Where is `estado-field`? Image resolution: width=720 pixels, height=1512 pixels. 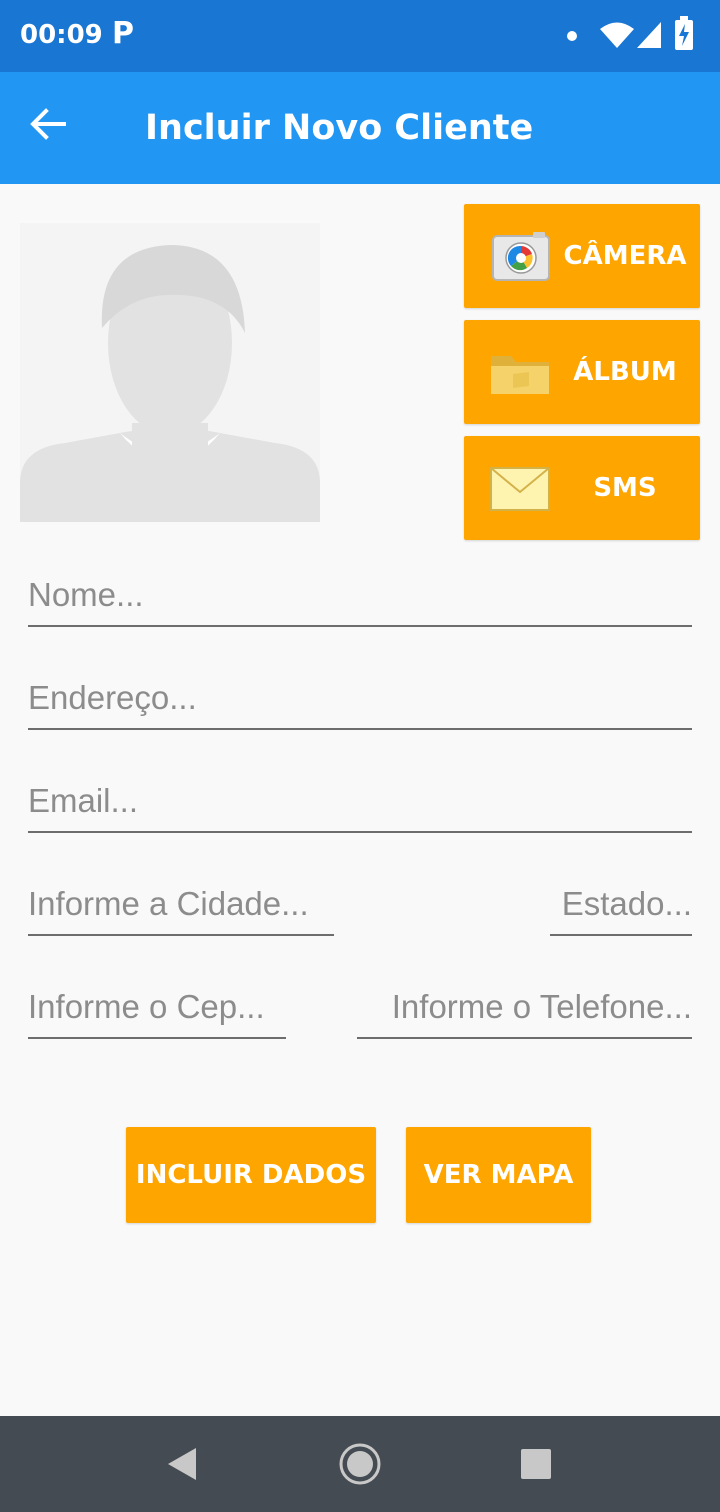 estado-field is located at coordinates (621, 905).